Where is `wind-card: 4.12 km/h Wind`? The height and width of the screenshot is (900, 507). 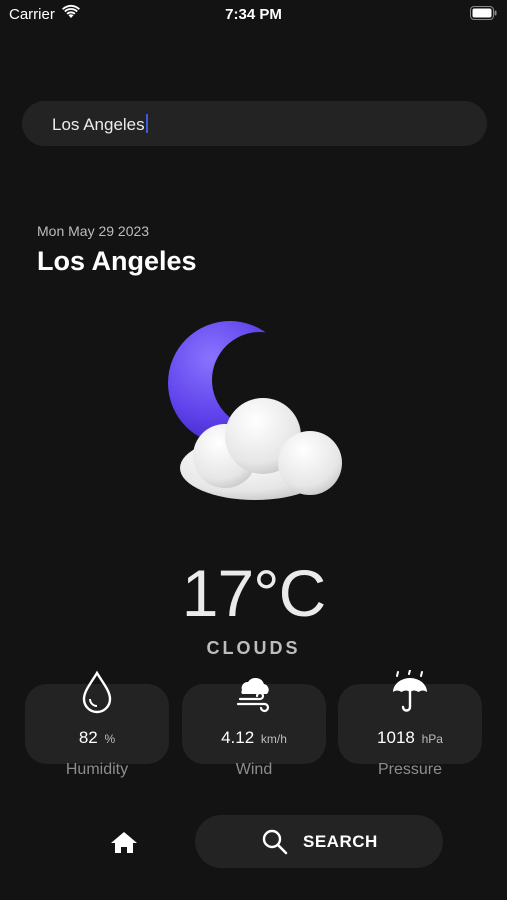 wind-card: 4.12 km/h Wind is located at coordinates (254, 727).